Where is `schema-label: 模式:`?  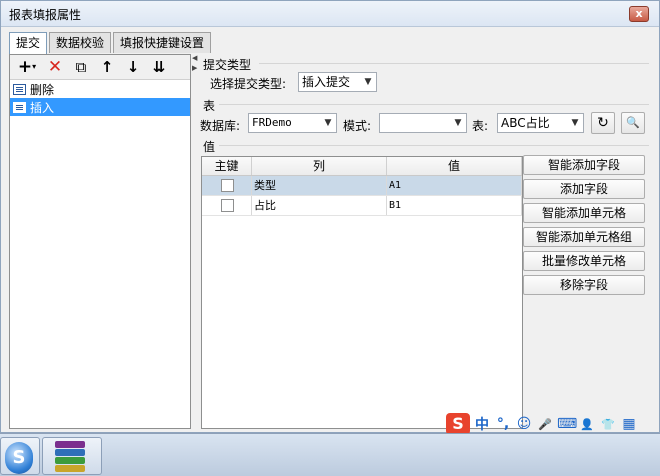 schema-label: 模式: is located at coordinates (357, 126).